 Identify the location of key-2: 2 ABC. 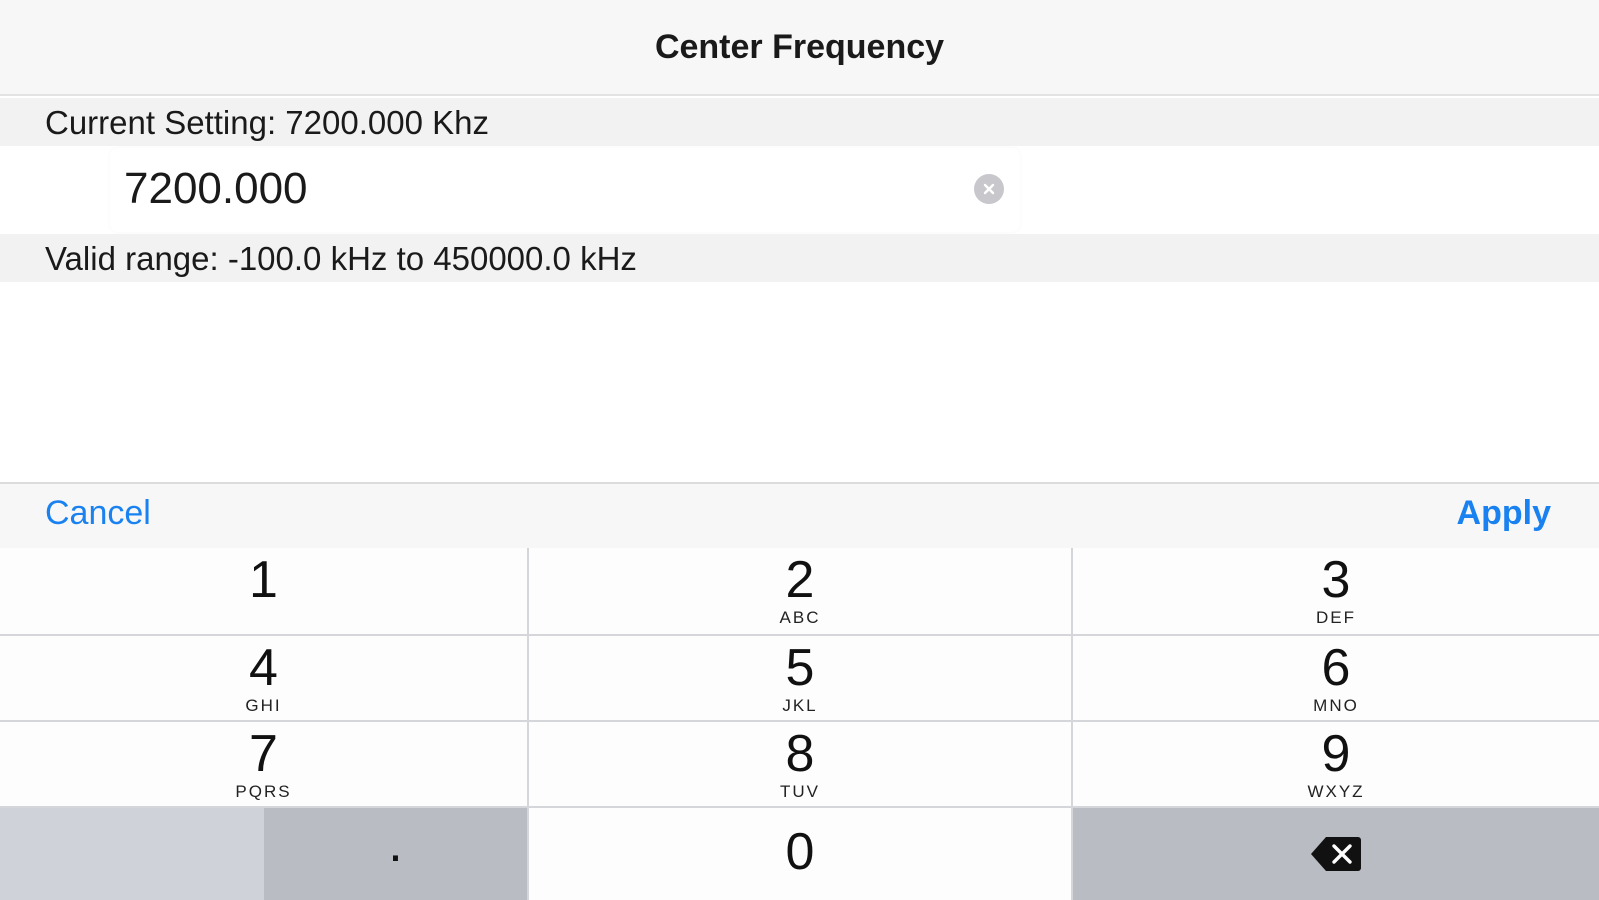
(800, 591).